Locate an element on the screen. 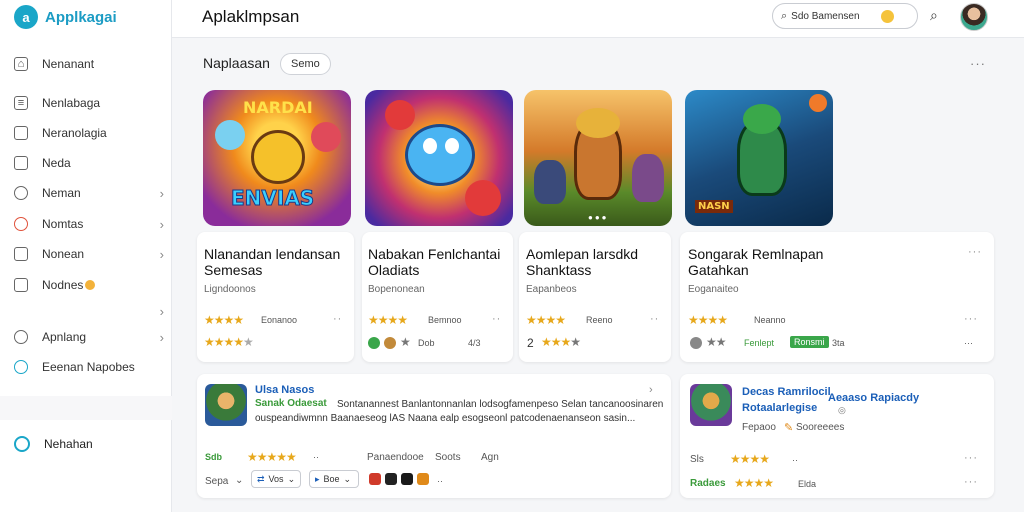  sidebar-item-1: ⌂ Nenanant is located at coordinates (89, 64).